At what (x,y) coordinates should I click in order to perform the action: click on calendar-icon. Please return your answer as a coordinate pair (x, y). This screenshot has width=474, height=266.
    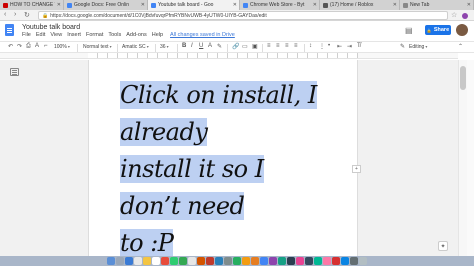
    Looking at the image, I should click on (156, 261).